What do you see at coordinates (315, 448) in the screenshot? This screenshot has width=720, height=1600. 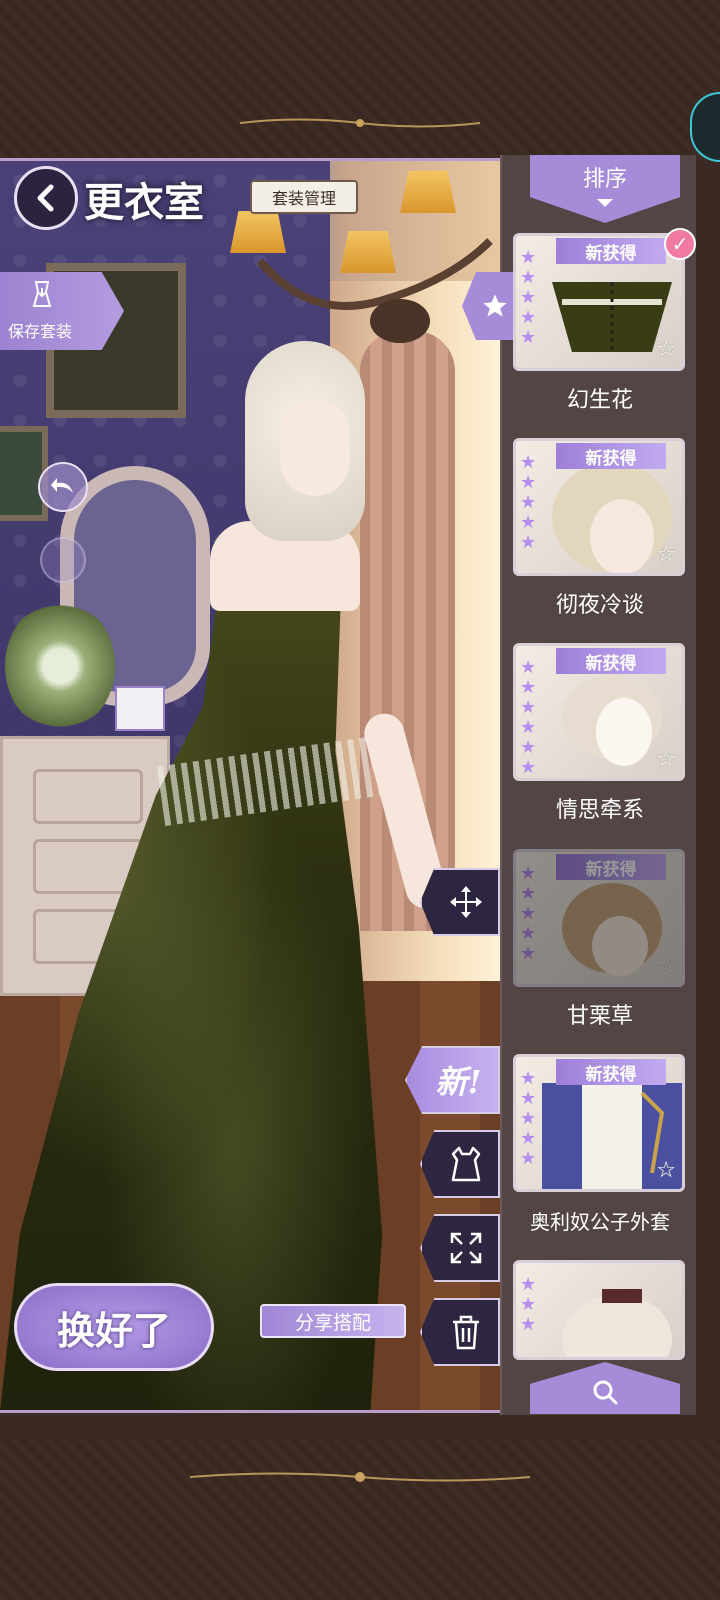 I see `face` at bounding box center [315, 448].